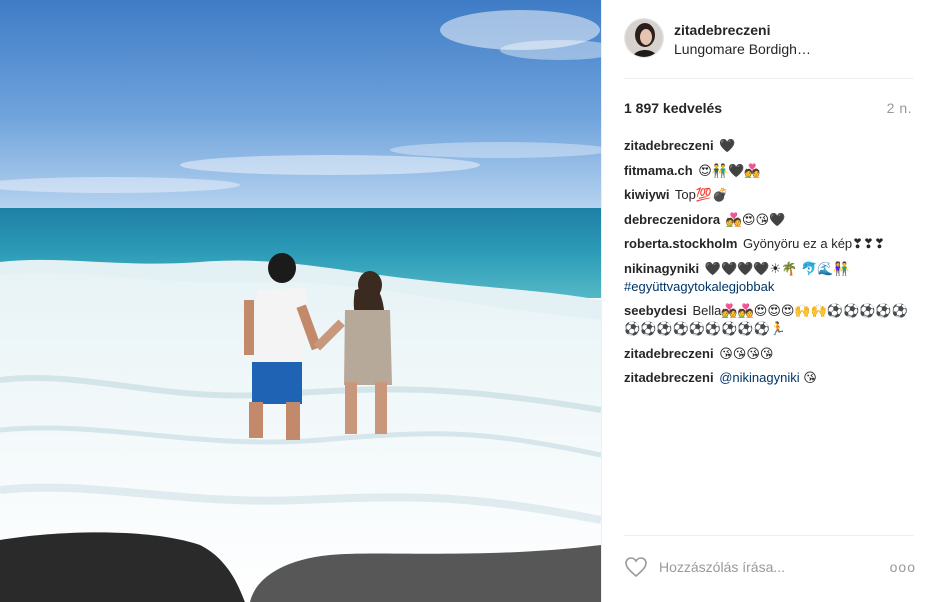  I want to click on heart-outline-icon, so click(636, 567).